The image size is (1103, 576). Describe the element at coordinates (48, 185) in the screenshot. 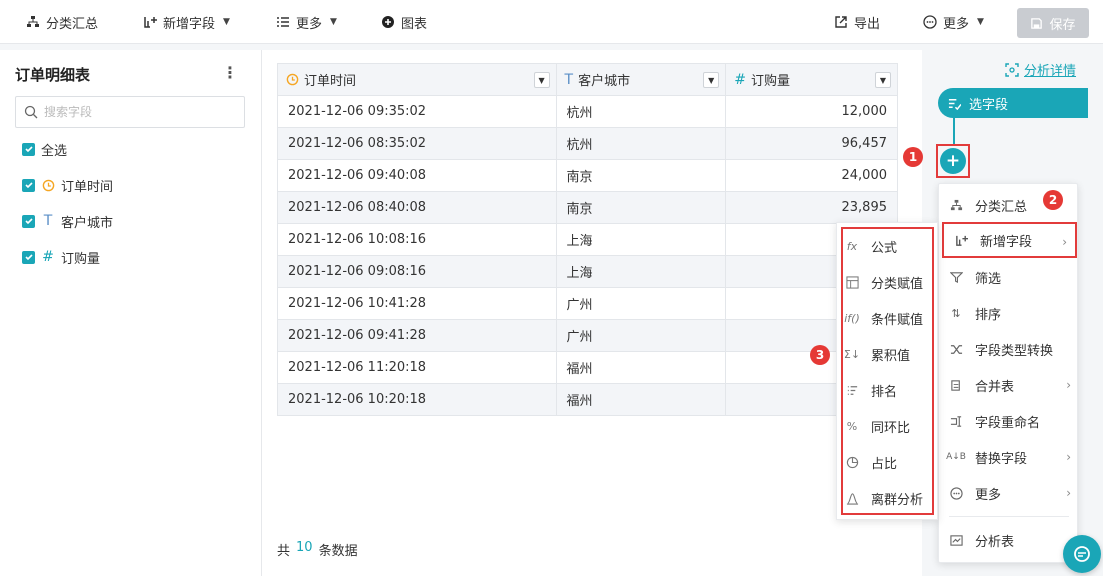

I see `clock-icon` at that location.